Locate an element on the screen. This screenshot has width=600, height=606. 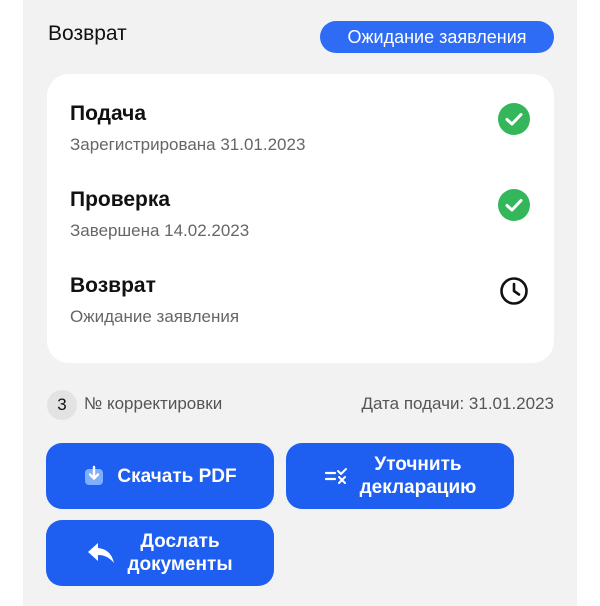
step-title: Возврат is located at coordinates (113, 285).